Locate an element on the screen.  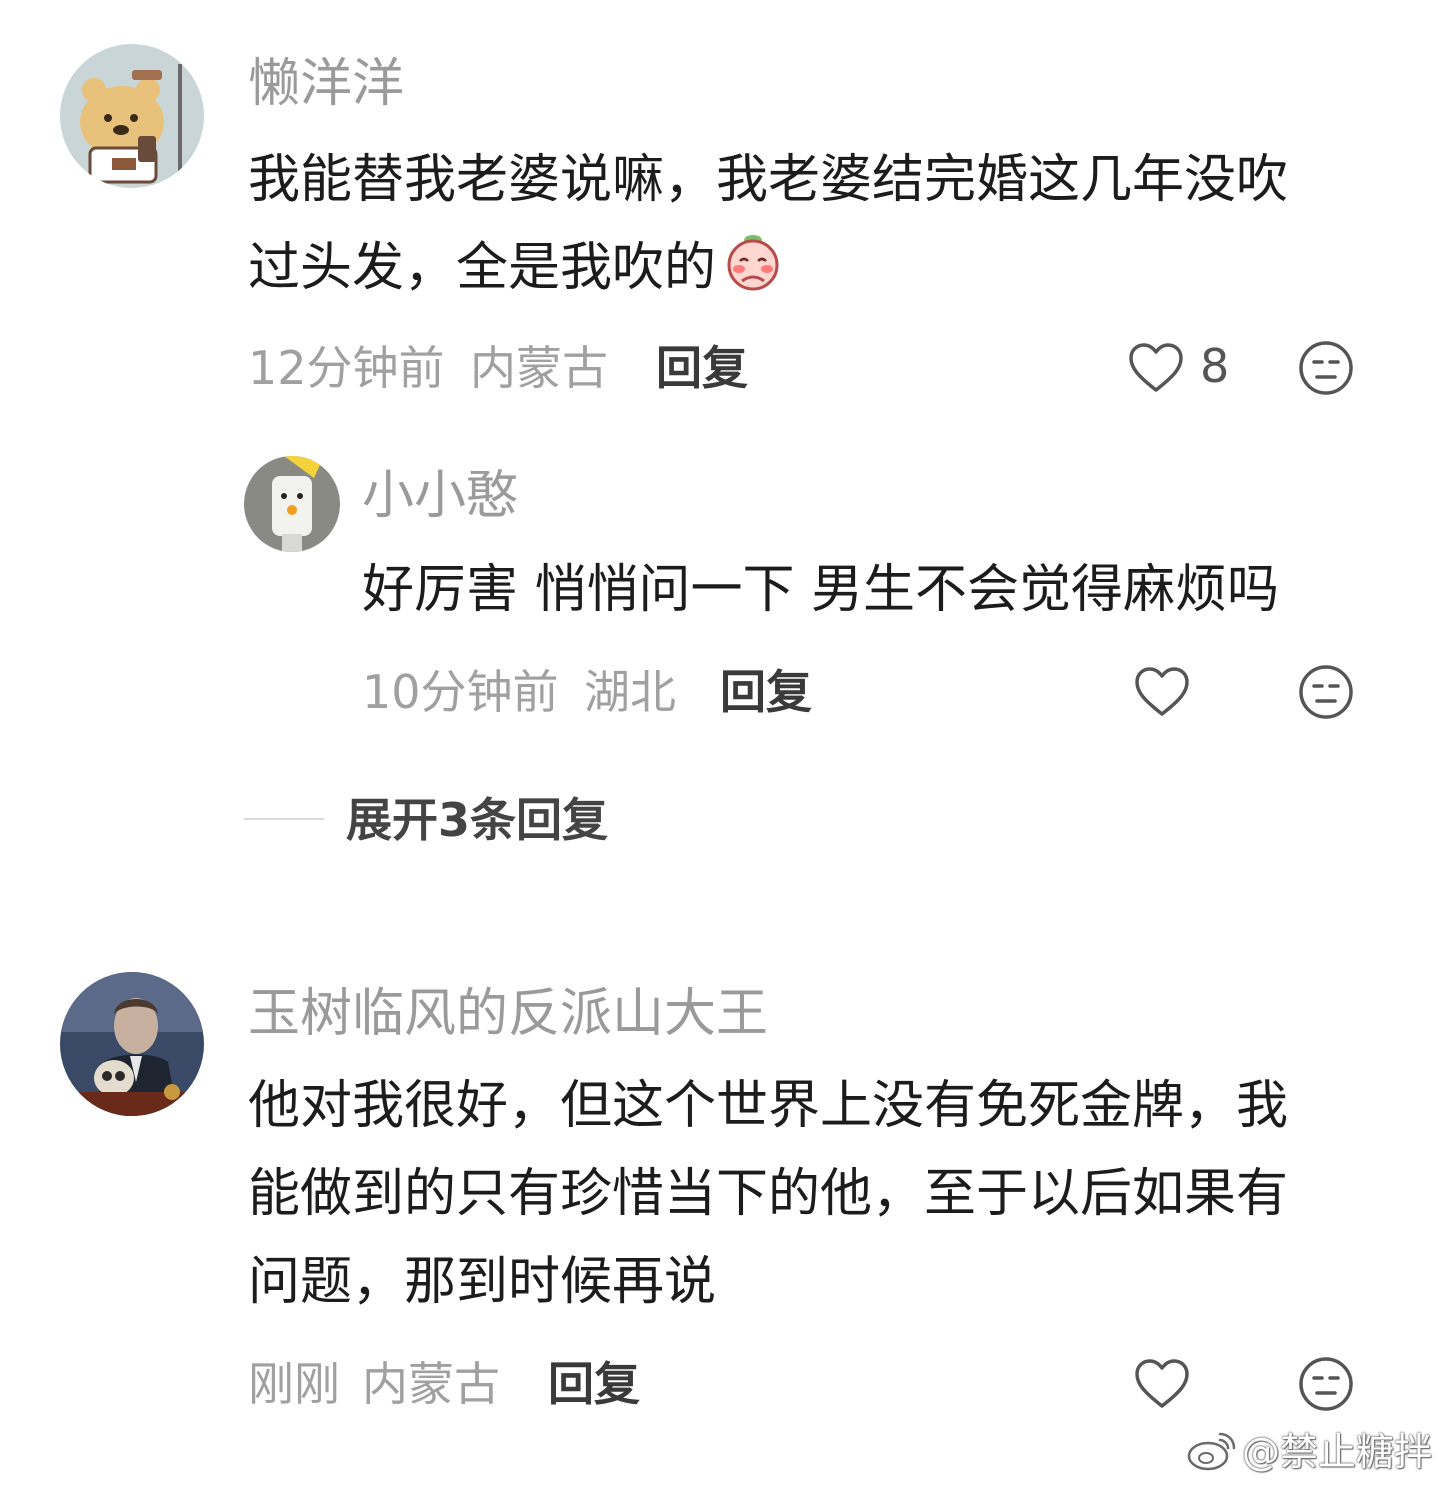
comment-text-line: 我能替我老婆说嘛，我老婆结完婚这几年没吹 is located at coordinates (768, 180).